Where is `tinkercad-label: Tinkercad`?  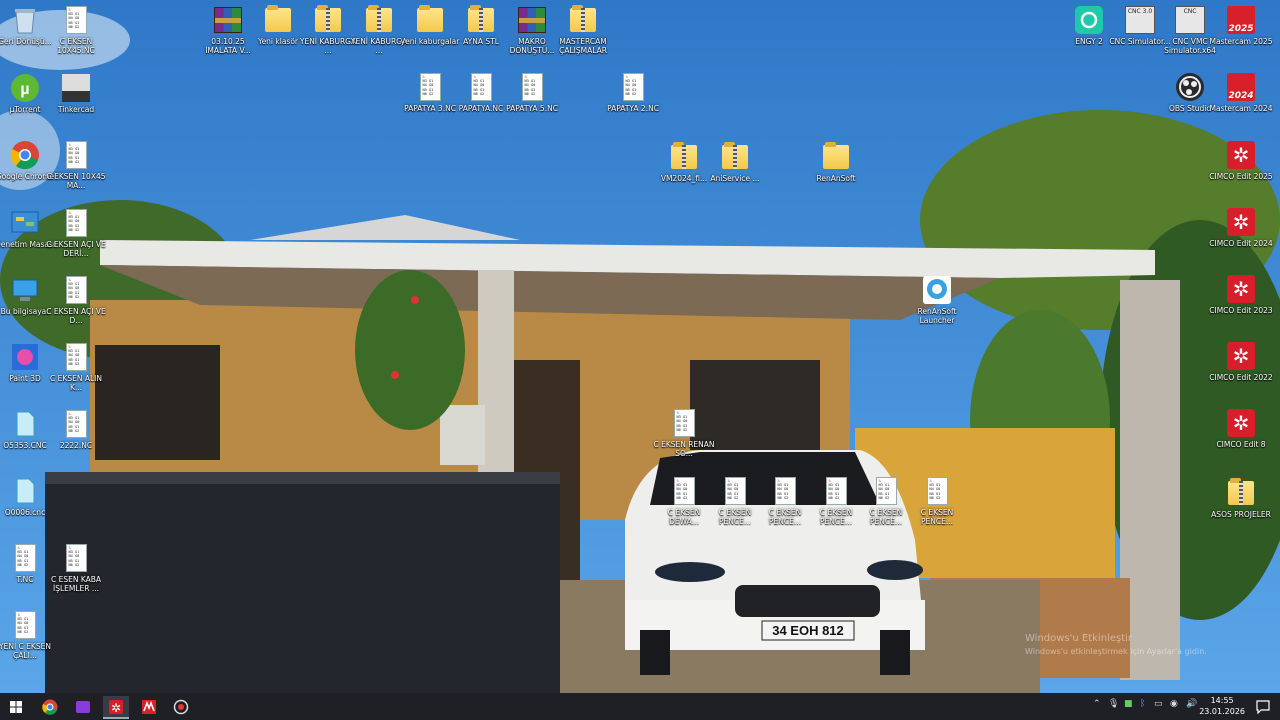
tinkercad-label: Tinkercad is located at coordinates (76, 109).